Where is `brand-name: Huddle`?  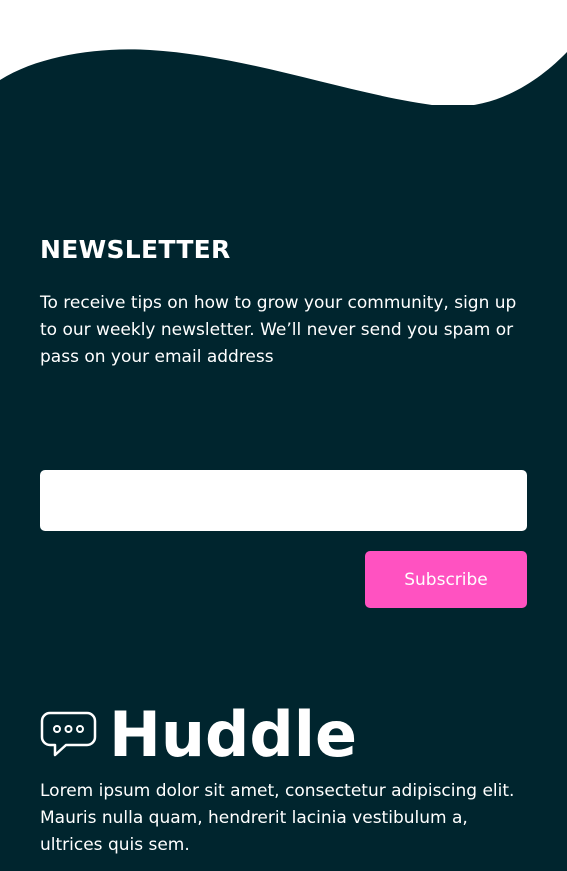
brand-name: Huddle is located at coordinates (233, 734).